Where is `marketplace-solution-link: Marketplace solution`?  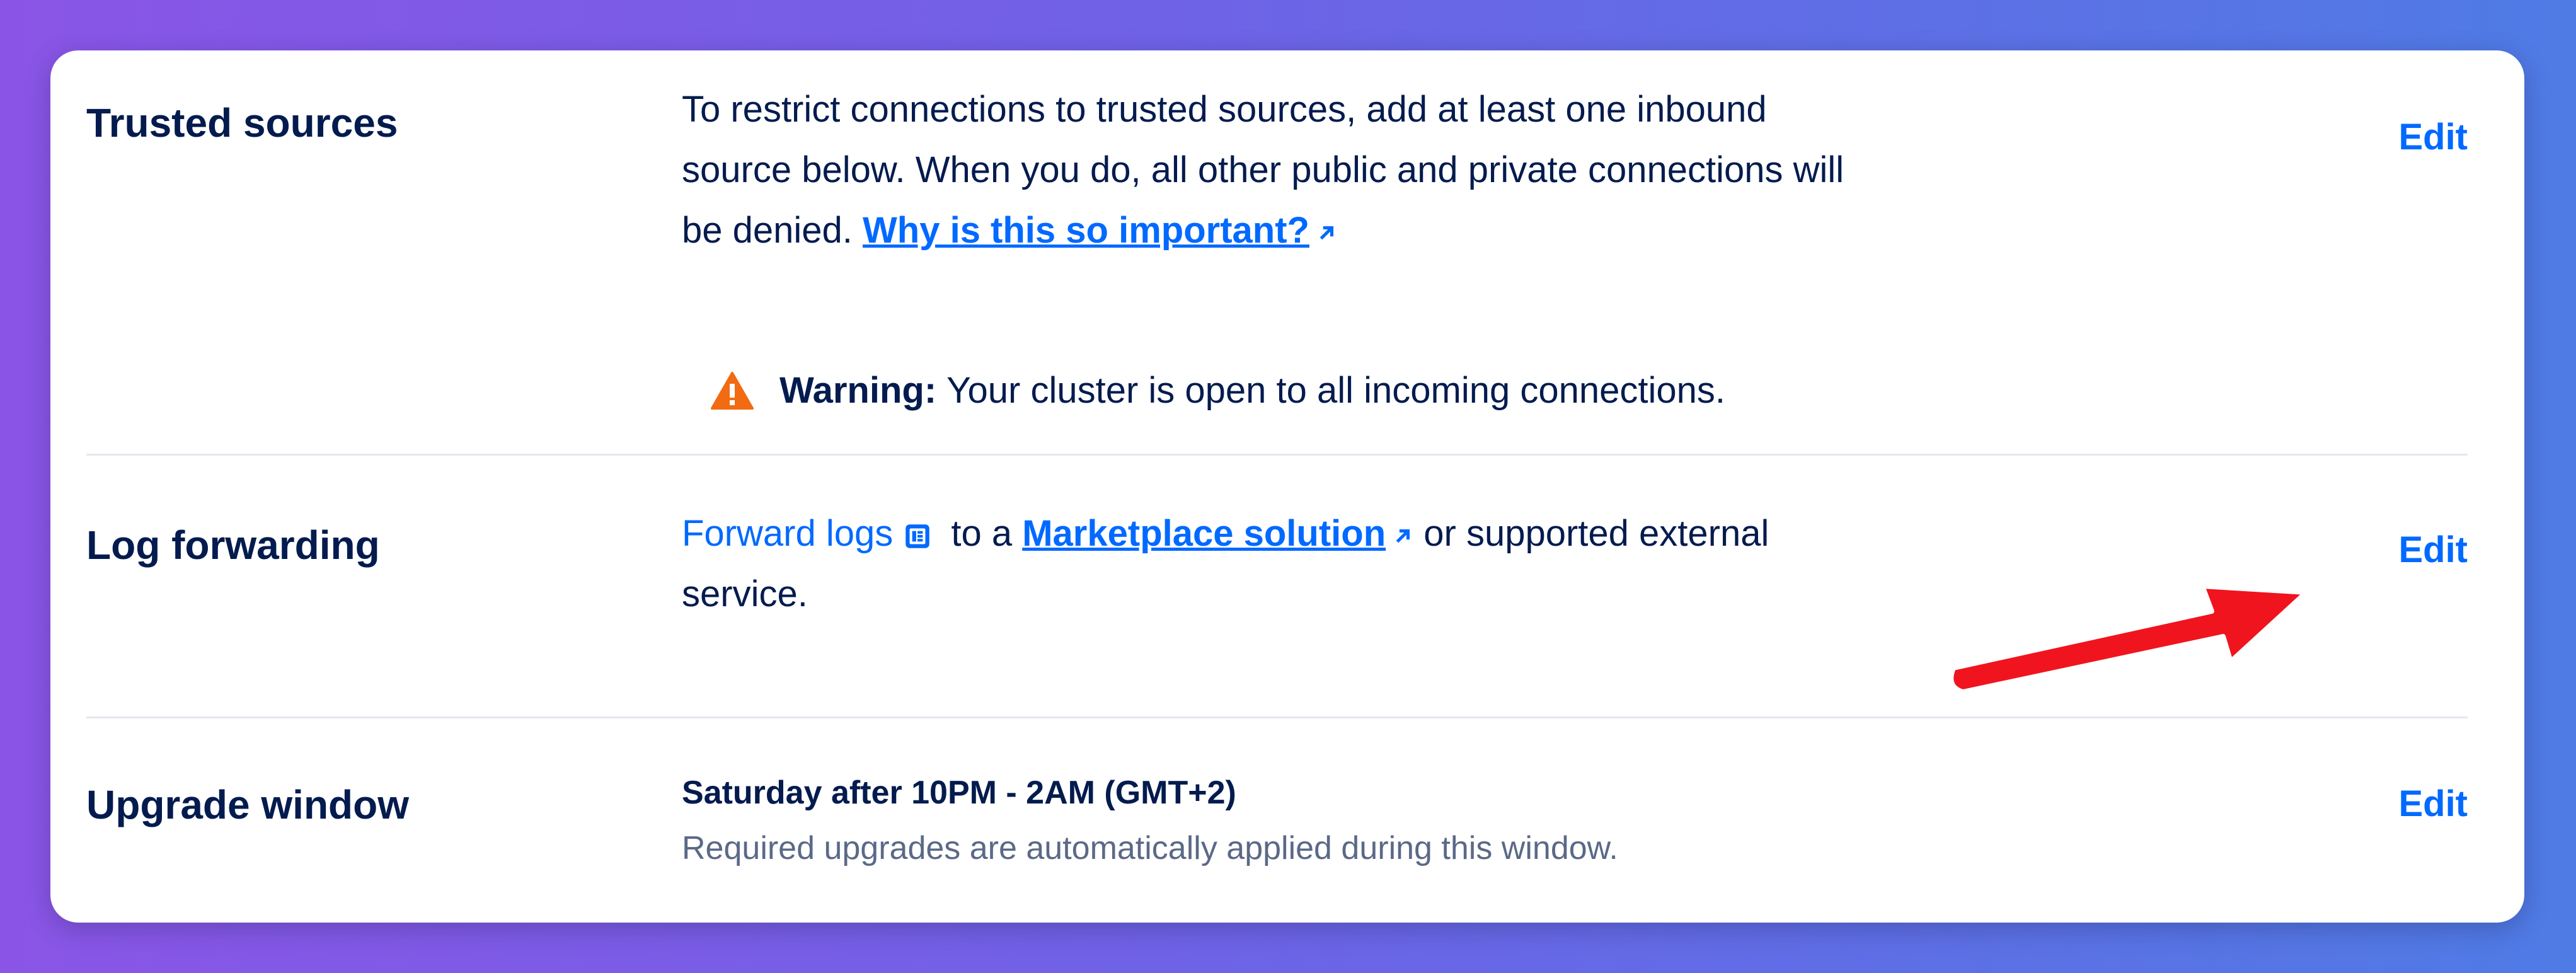 marketplace-solution-link: Marketplace solution is located at coordinates (1204, 533).